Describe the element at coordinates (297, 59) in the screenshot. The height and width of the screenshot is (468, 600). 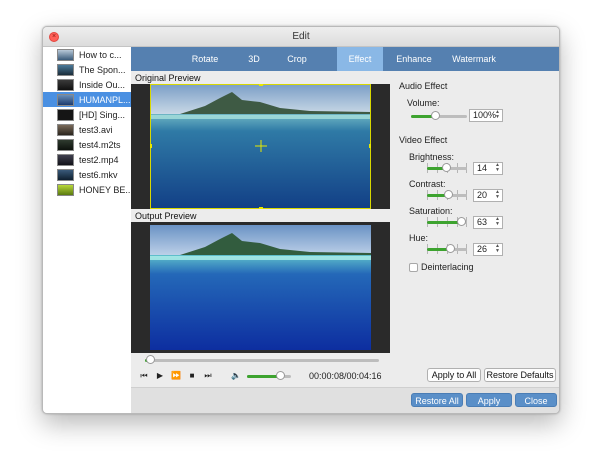
I see `tab-crop: Crop` at that location.